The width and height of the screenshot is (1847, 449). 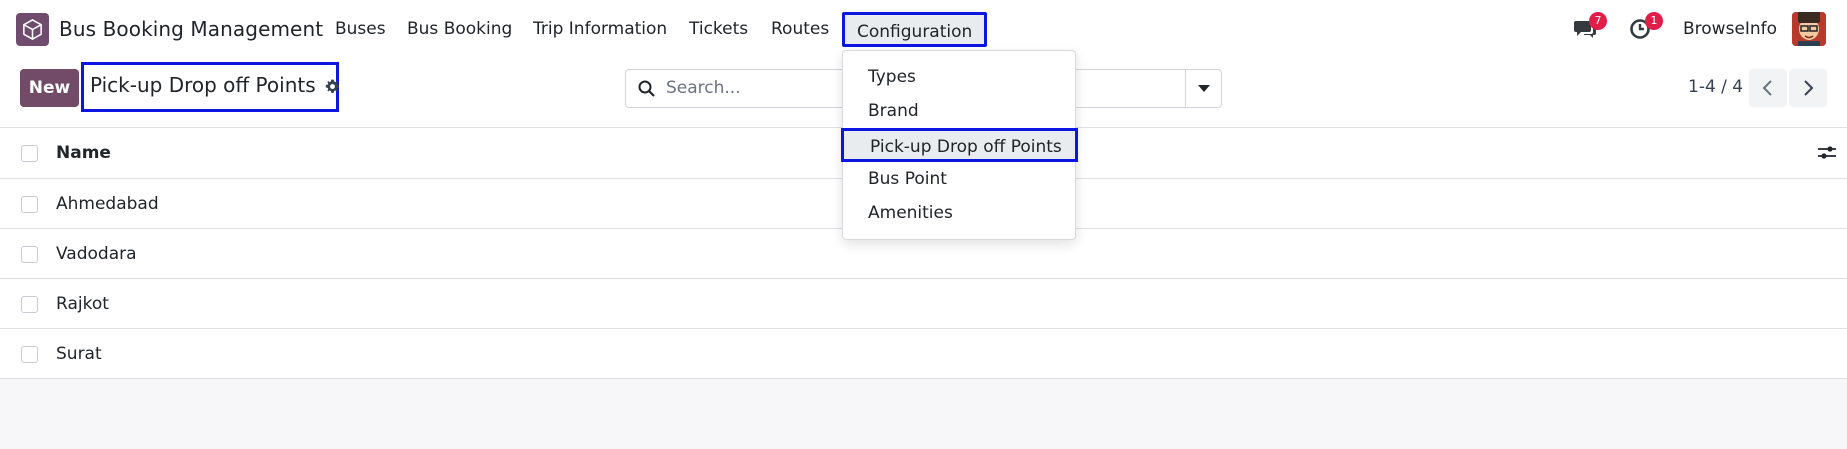 What do you see at coordinates (923, 354) in the screenshot?
I see `table-row: Surat` at bounding box center [923, 354].